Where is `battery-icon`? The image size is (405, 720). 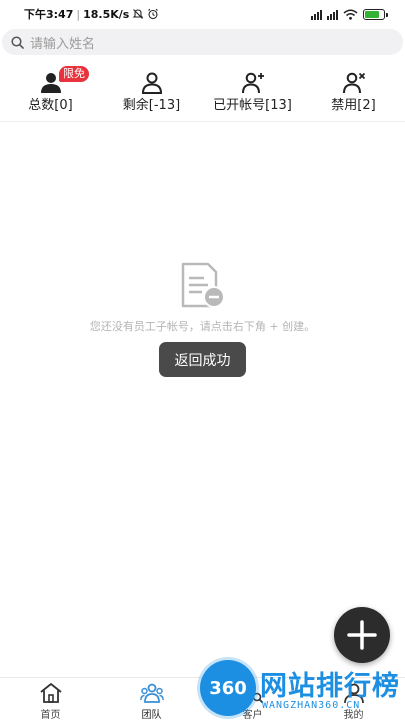 battery-icon is located at coordinates (375, 14).